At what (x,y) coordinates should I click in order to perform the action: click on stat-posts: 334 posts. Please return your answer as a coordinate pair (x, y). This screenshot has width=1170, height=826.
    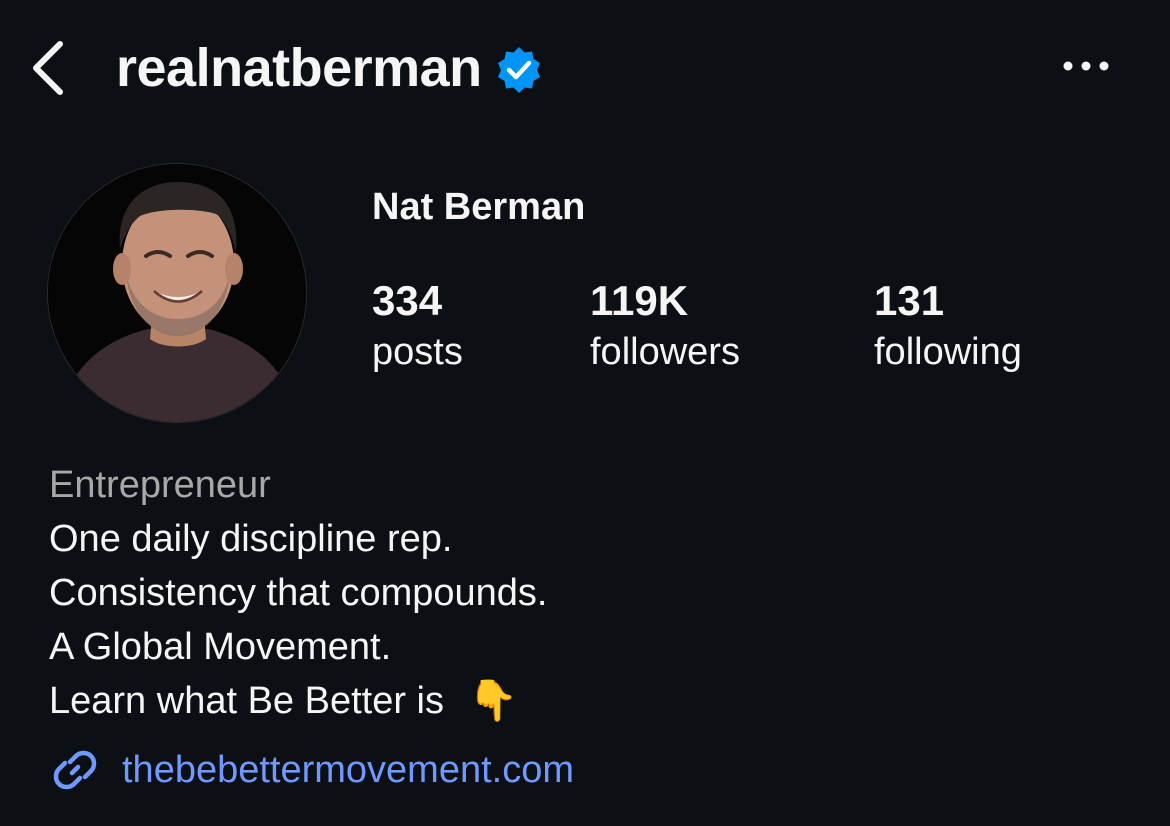
    Looking at the image, I should click on (417, 327).